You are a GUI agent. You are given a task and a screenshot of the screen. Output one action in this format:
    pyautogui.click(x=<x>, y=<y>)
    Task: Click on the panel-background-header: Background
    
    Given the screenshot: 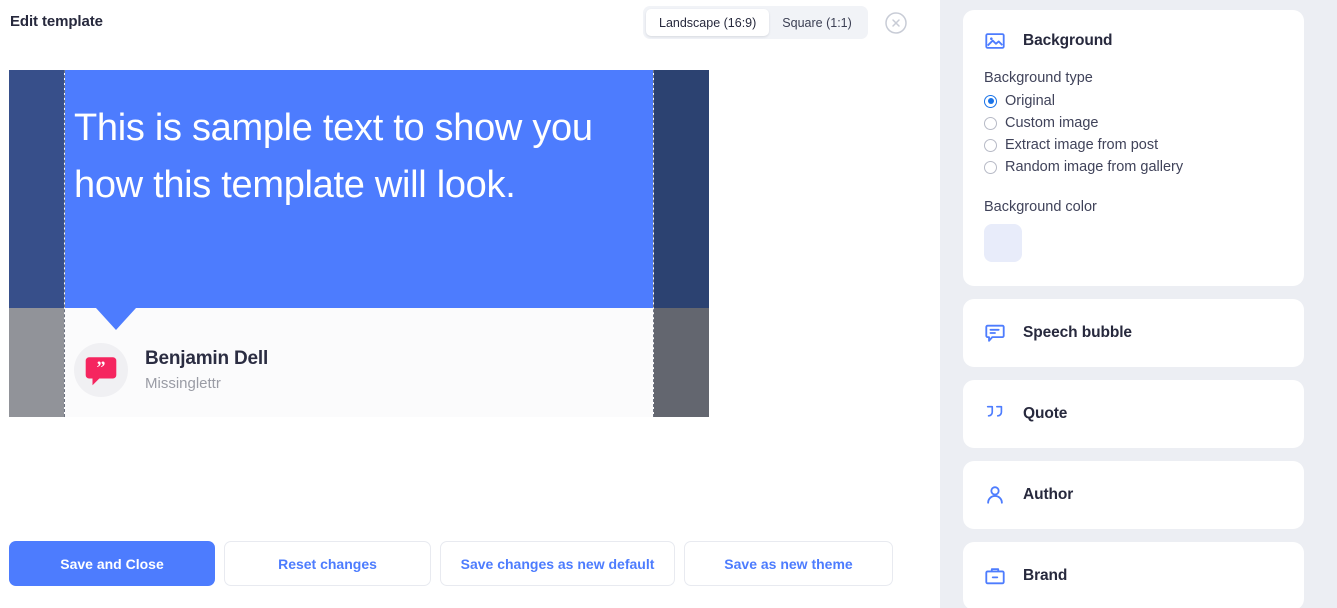 What is the action you would take?
    pyautogui.click(x=1133, y=31)
    